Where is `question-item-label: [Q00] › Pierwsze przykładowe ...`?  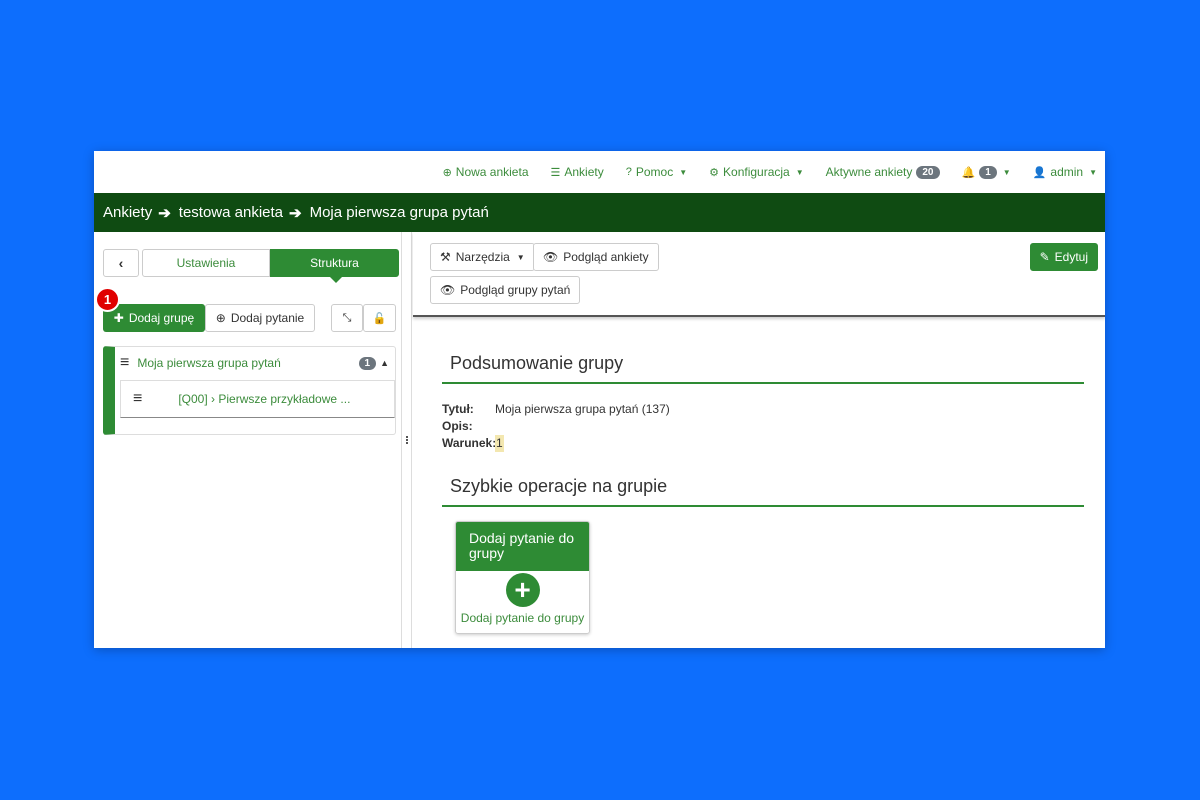 question-item-label: [Q00] › Pierwsze przykładowe ... is located at coordinates (264, 399).